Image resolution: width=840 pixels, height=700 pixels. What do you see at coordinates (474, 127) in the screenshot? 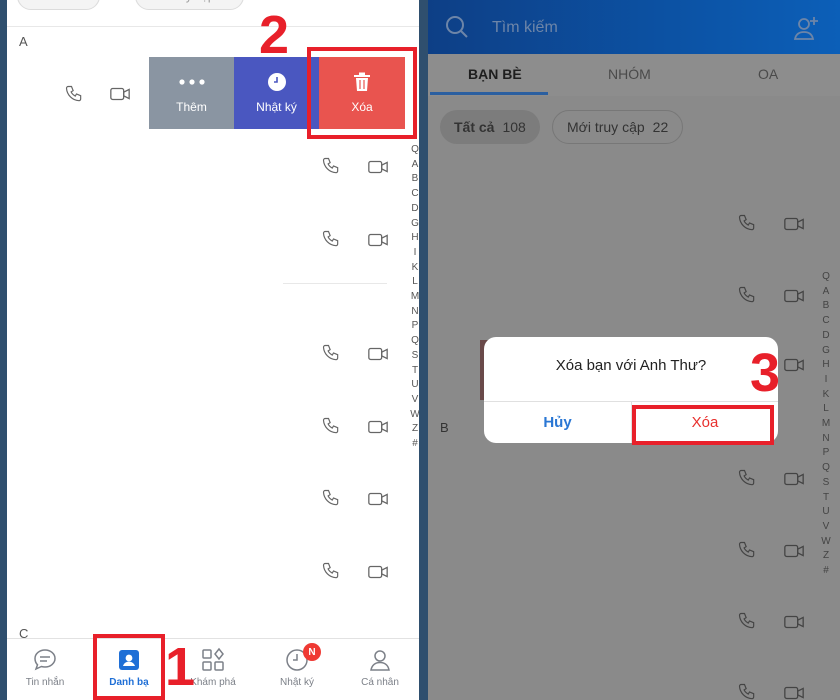
I see `chip-all-label: Tất cả` at bounding box center [474, 127].